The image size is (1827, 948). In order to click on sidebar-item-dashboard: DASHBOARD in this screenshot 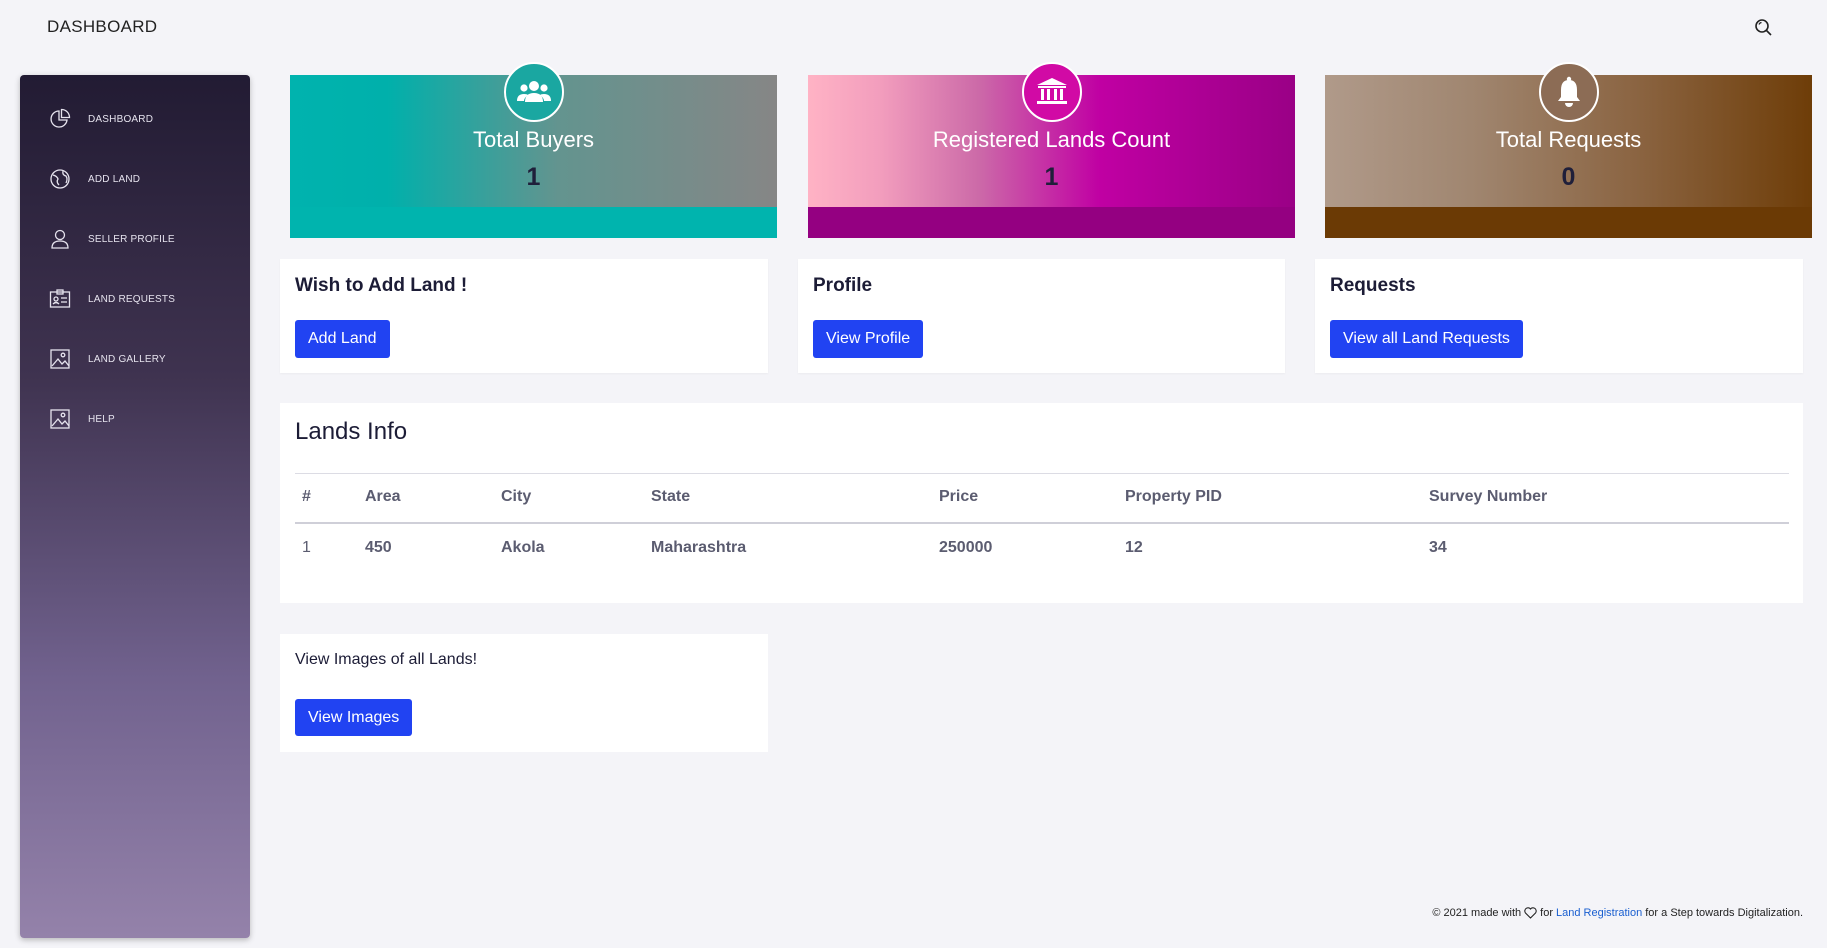, I will do `click(143, 119)`.